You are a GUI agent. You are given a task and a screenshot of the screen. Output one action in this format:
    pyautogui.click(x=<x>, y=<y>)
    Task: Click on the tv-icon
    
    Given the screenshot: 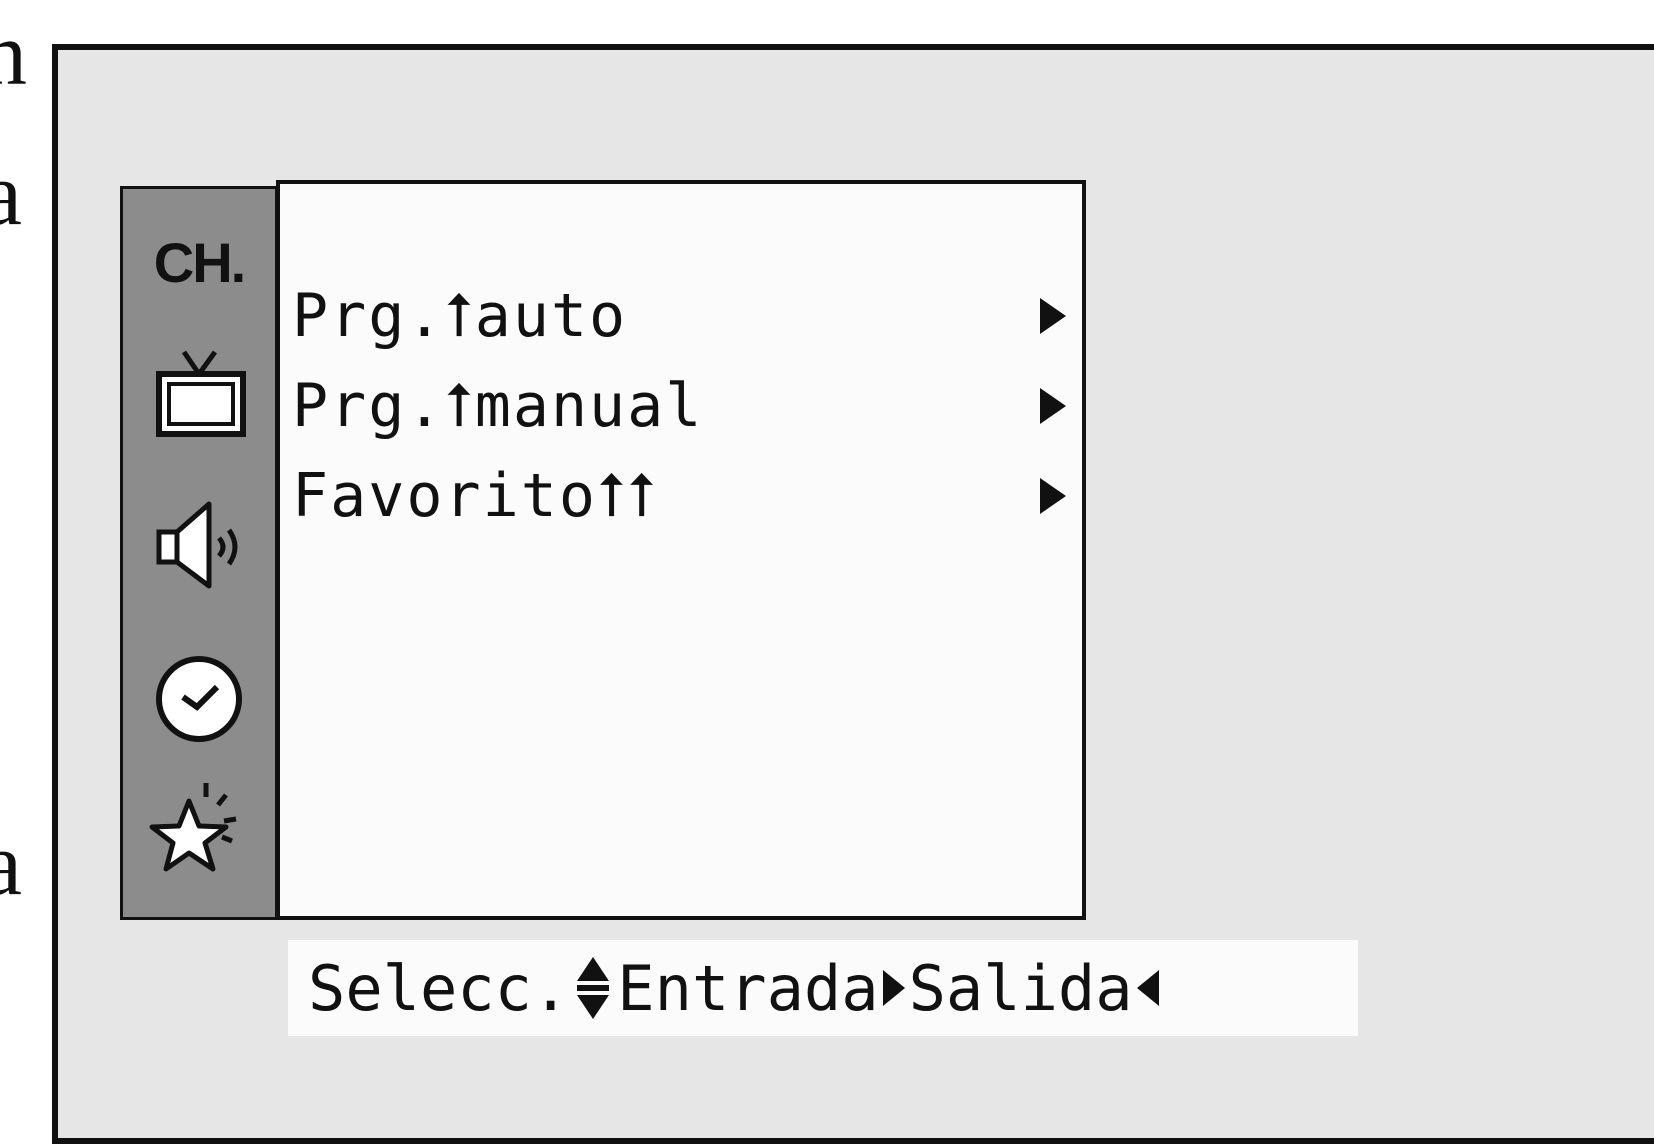 What is the action you would take?
    pyautogui.click(x=199, y=394)
    